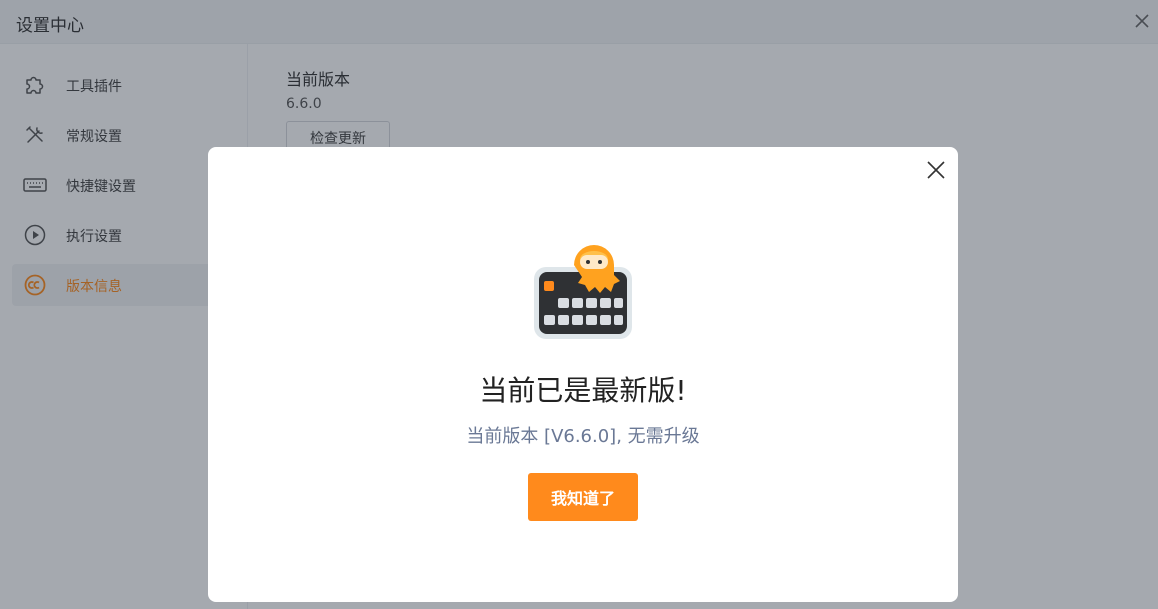  What do you see at coordinates (583, 497) in the screenshot?
I see `got-it-button: 我知道了` at bounding box center [583, 497].